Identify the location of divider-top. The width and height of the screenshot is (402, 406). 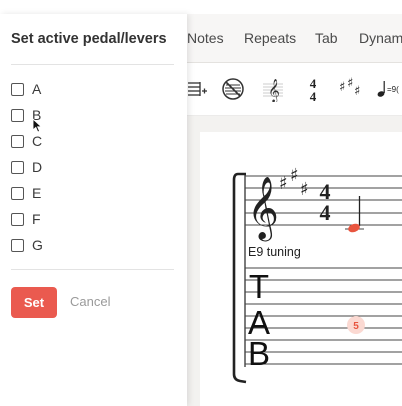
(92, 64).